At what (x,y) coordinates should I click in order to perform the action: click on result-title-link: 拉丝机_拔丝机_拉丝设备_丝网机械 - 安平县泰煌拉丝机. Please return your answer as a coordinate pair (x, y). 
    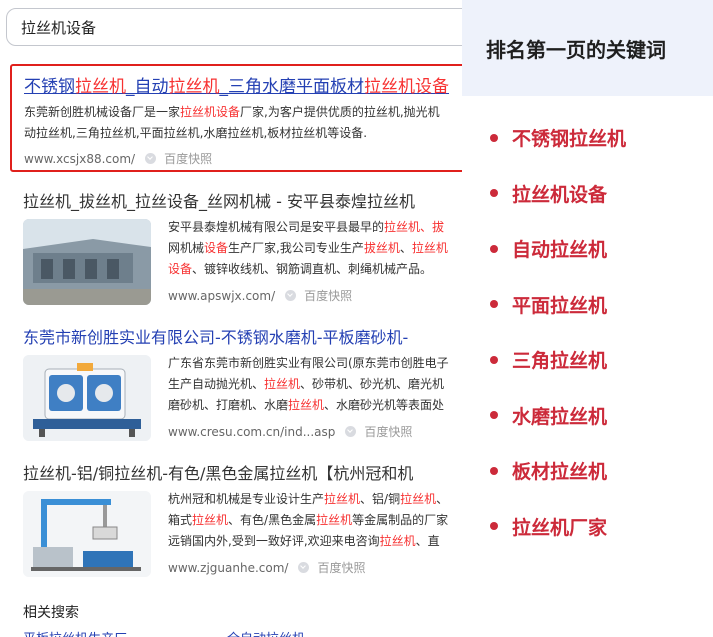
    Looking at the image, I should click on (242, 200).